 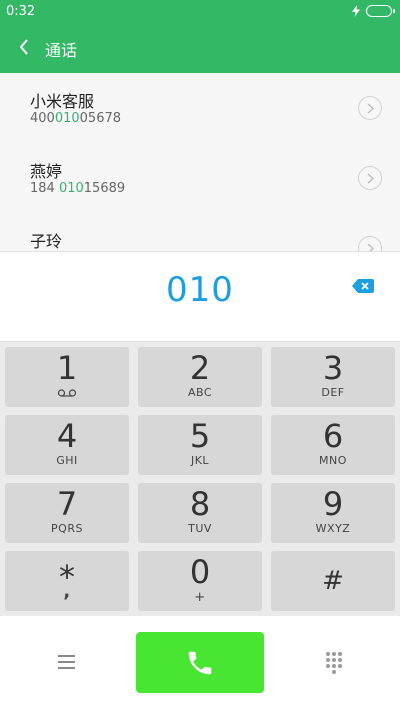 I want to click on number-suffix: 05678, so click(x=100, y=118).